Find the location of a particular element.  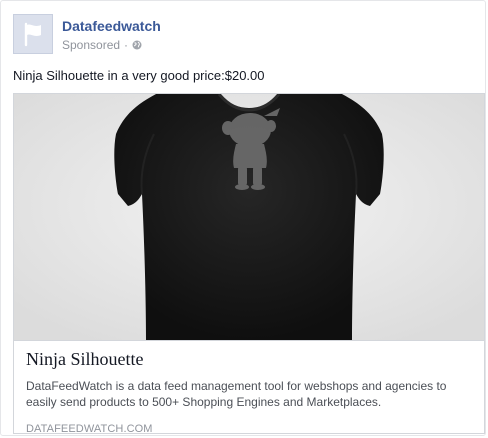

page-avatar is located at coordinates (33, 34).